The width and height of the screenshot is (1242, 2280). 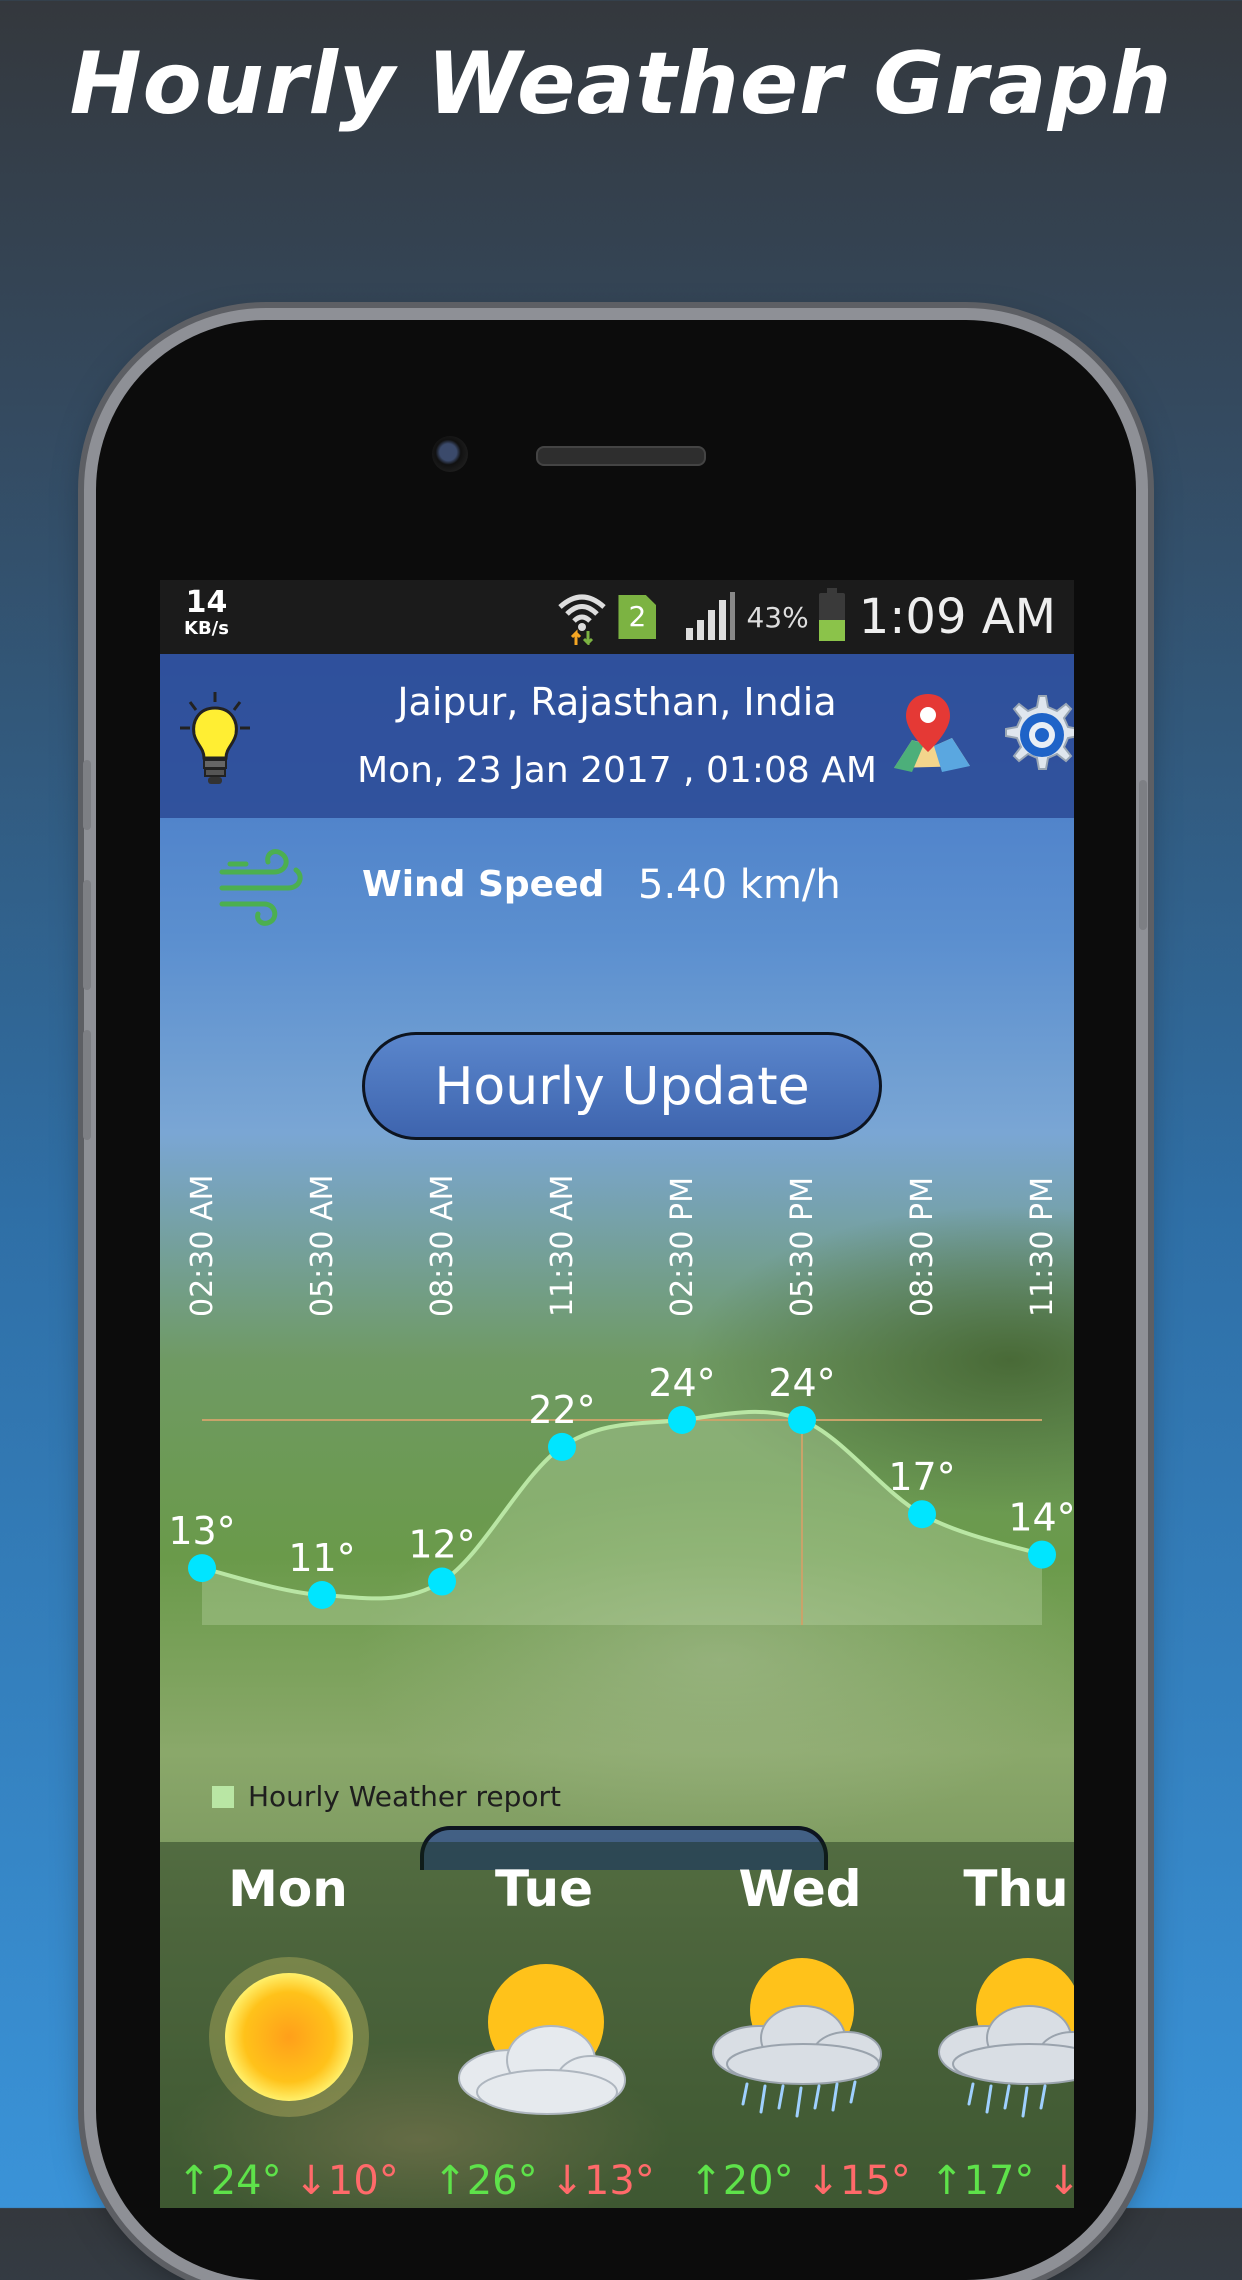 I want to click on forecast-day: Tue ↑26° ↓13°, so click(x=544, y=2025).